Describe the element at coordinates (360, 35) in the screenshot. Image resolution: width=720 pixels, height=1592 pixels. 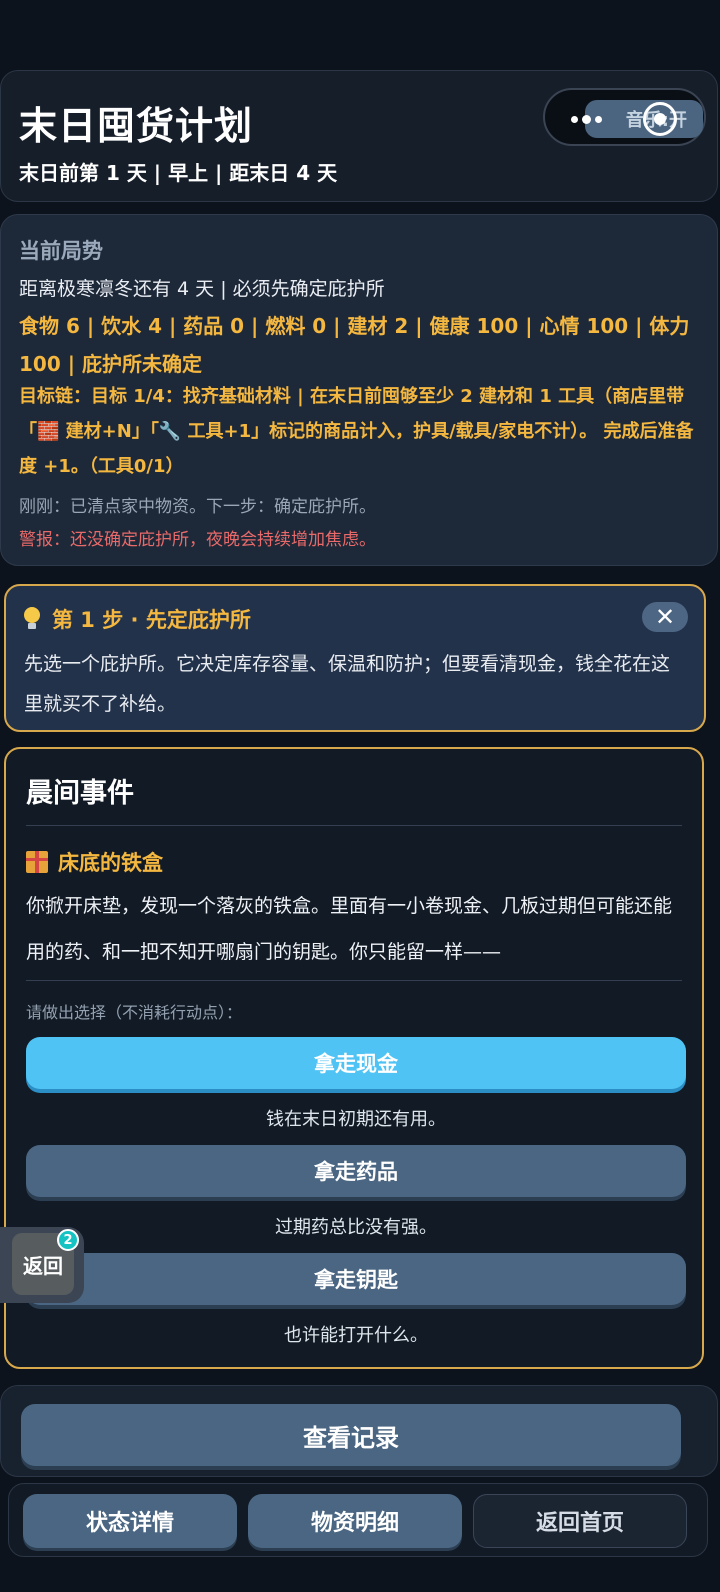
I see `status-bar-spacer` at that location.